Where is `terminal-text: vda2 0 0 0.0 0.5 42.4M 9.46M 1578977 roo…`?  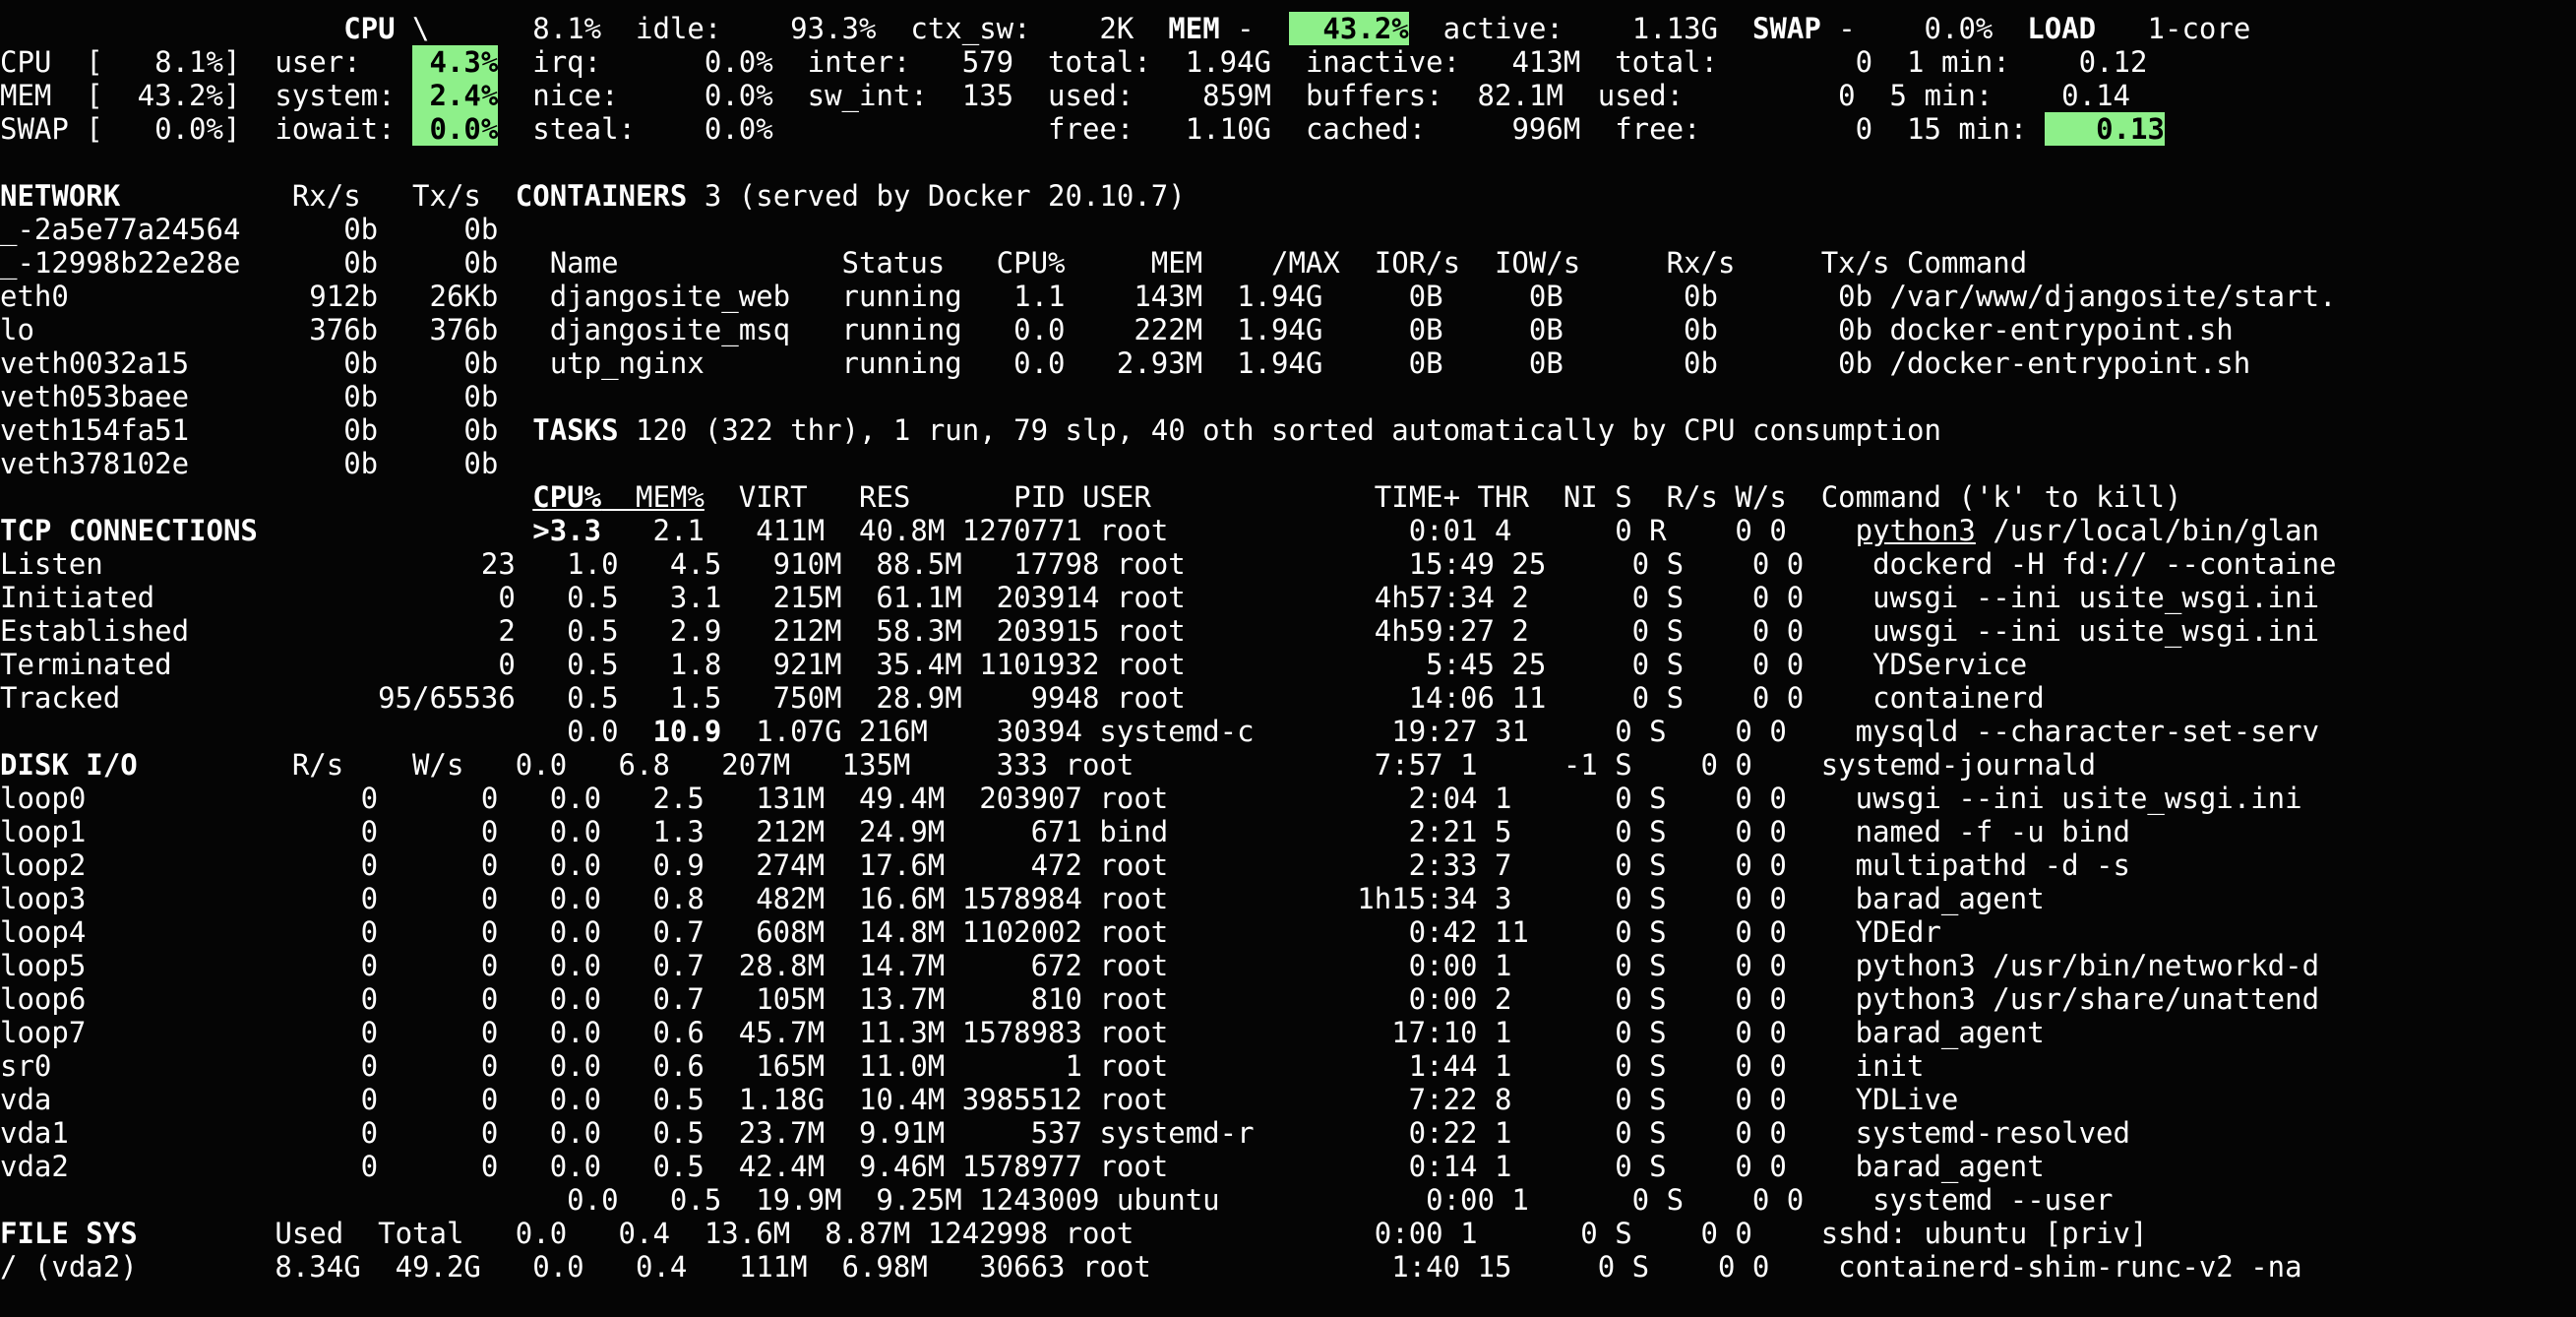
terminal-text: vda2 0 0 0.0 0.5 42.4M 9.46M 1578977 roo… is located at coordinates (1022, 1166).